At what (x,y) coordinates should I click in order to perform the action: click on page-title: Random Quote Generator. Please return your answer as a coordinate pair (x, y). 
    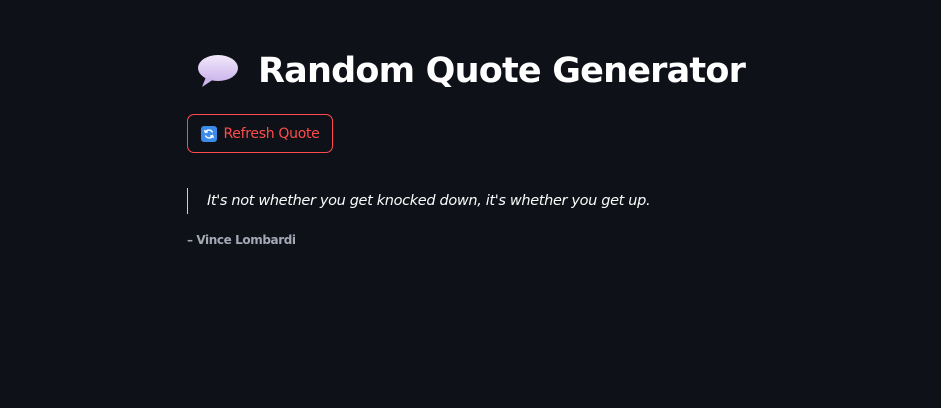
    Looking at the image, I should click on (502, 71).